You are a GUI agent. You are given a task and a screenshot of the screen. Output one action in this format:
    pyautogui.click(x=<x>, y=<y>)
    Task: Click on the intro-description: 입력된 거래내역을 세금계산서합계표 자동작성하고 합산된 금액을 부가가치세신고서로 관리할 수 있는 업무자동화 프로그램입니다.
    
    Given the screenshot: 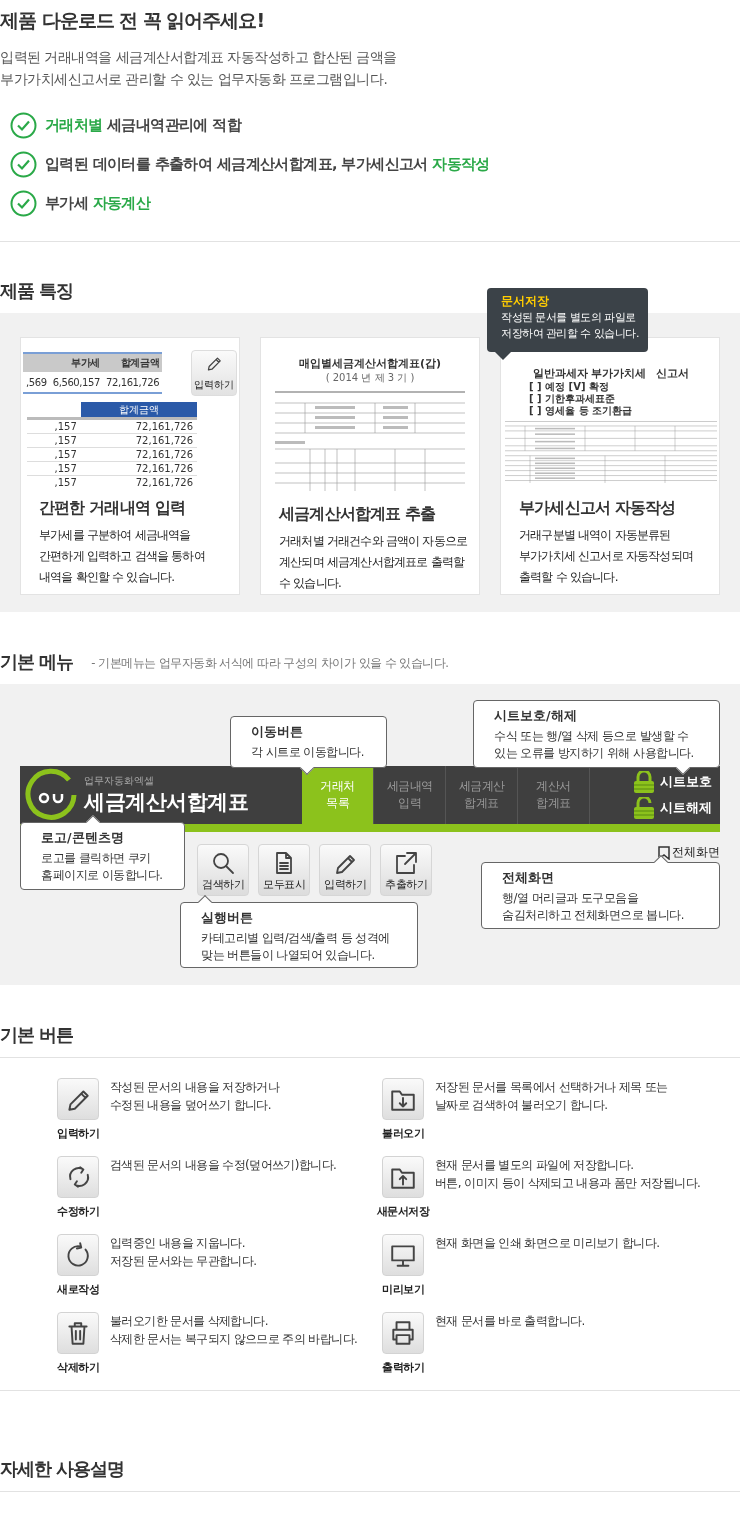 What is the action you would take?
    pyautogui.click(x=198, y=68)
    